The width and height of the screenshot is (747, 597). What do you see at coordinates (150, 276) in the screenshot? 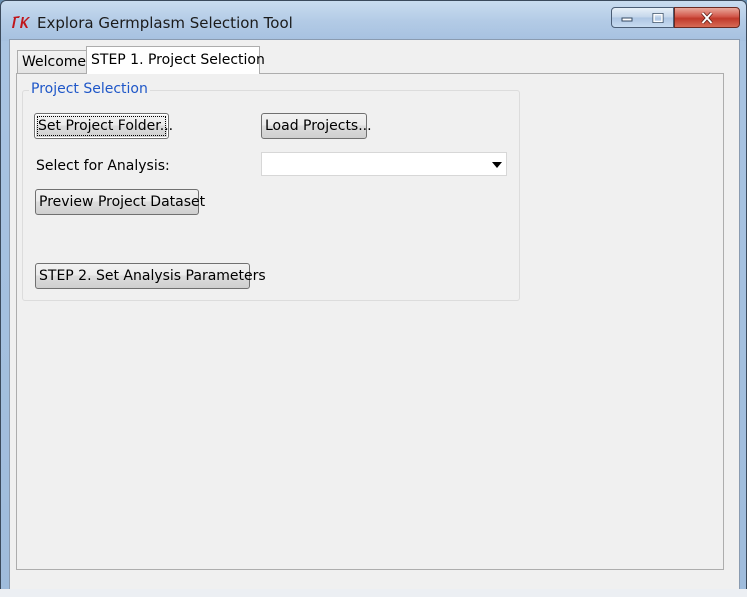
I see `step2-set-analysis-parameters-button: STEP 2. Set Analysis Parameters` at bounding box center [150, 276].